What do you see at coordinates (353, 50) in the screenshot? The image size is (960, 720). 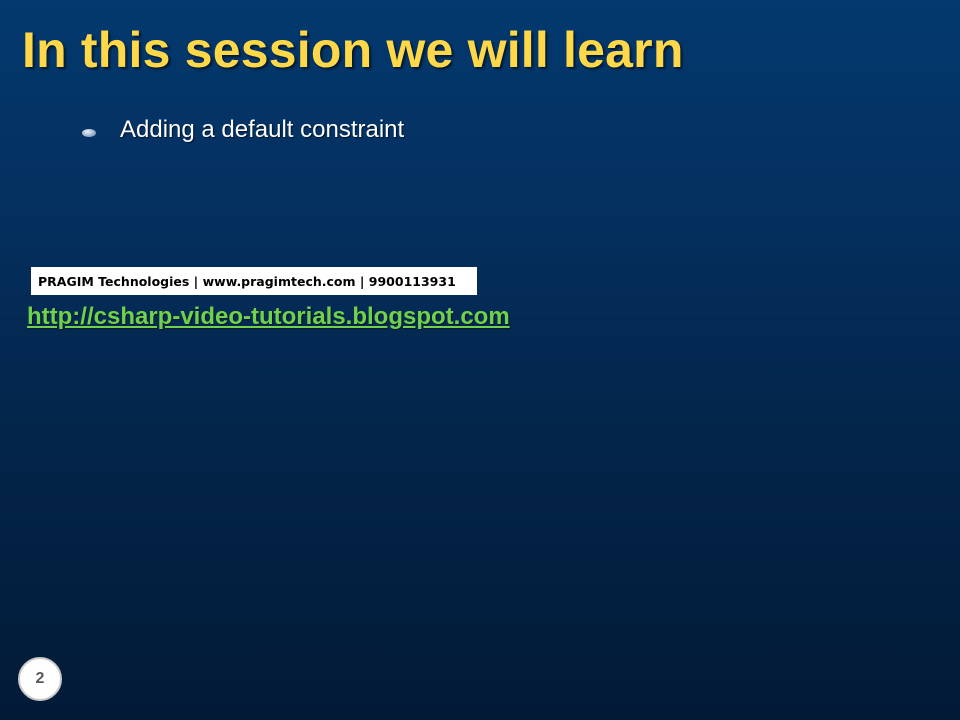 I see `slide-title: In this session we will learn` at bounding box center [353, 50].